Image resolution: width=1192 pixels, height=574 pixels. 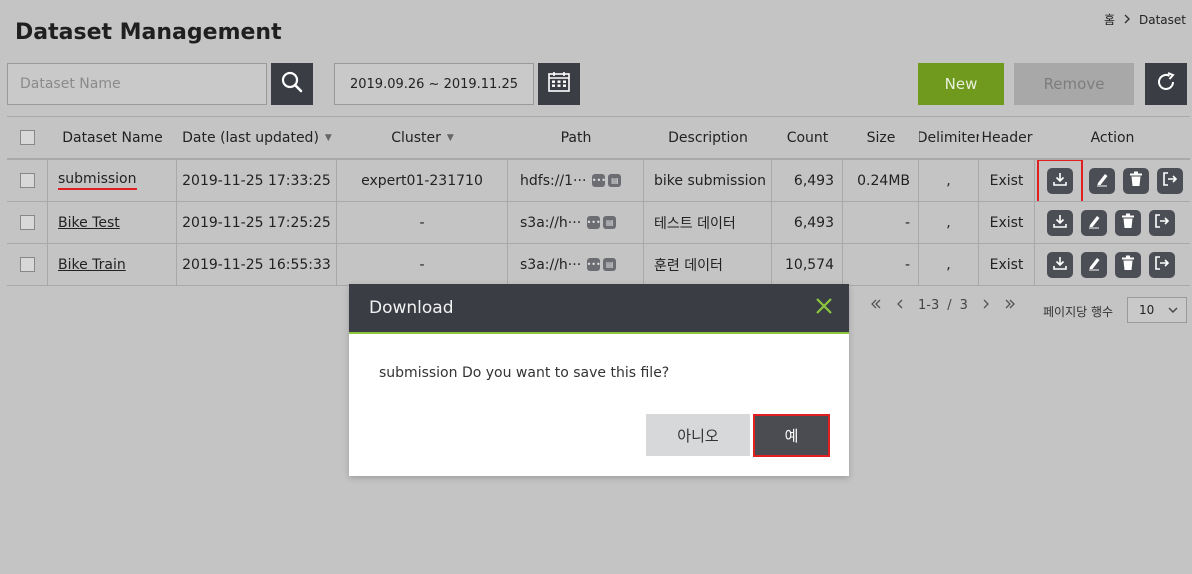 I want to click on refresh-button, so click(x=1166, y=84).